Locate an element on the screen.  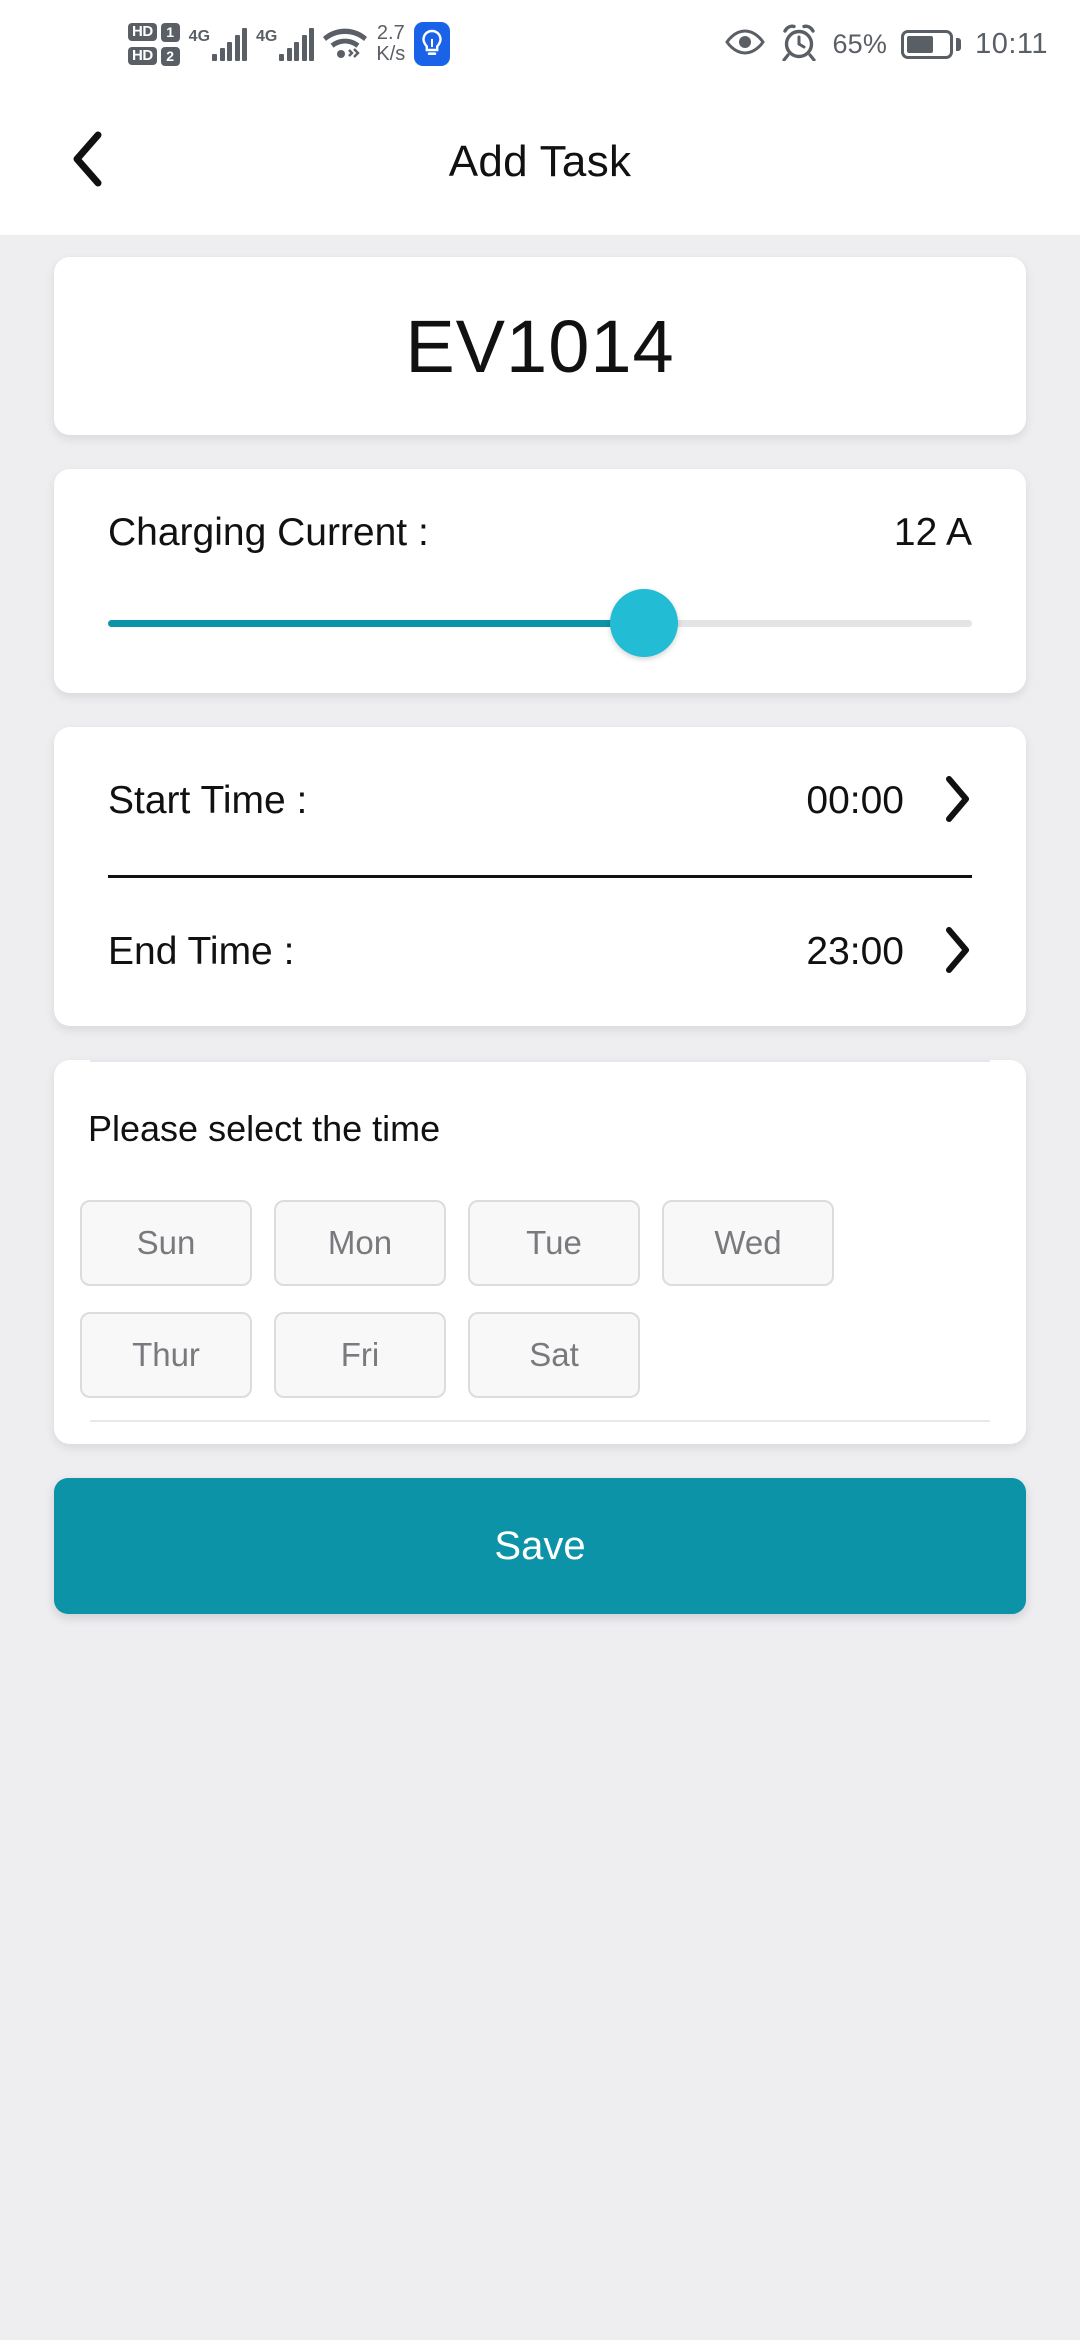
day-chip-sat: Sat is located at coordinates (554, 1355).